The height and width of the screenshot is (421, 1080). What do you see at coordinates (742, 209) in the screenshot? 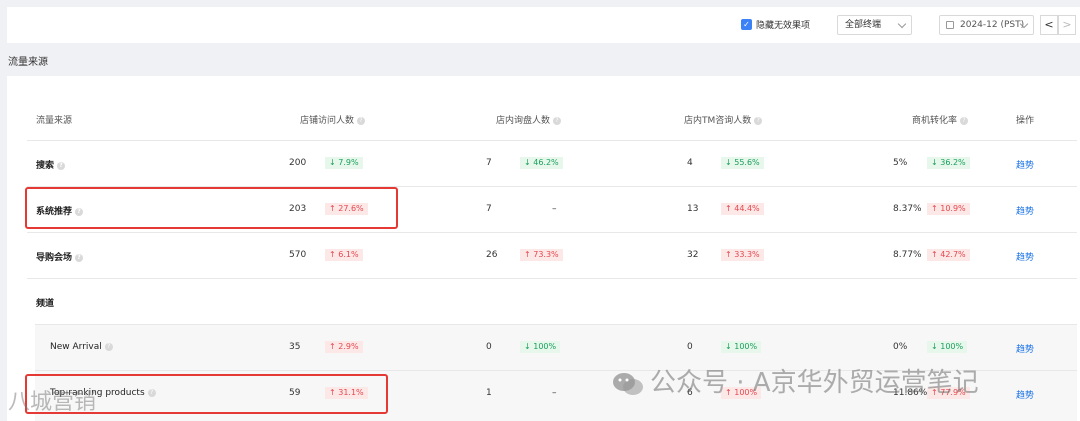
I see `tm-change-badge: ↑ 44.4%` at bounding box center [742, 209].